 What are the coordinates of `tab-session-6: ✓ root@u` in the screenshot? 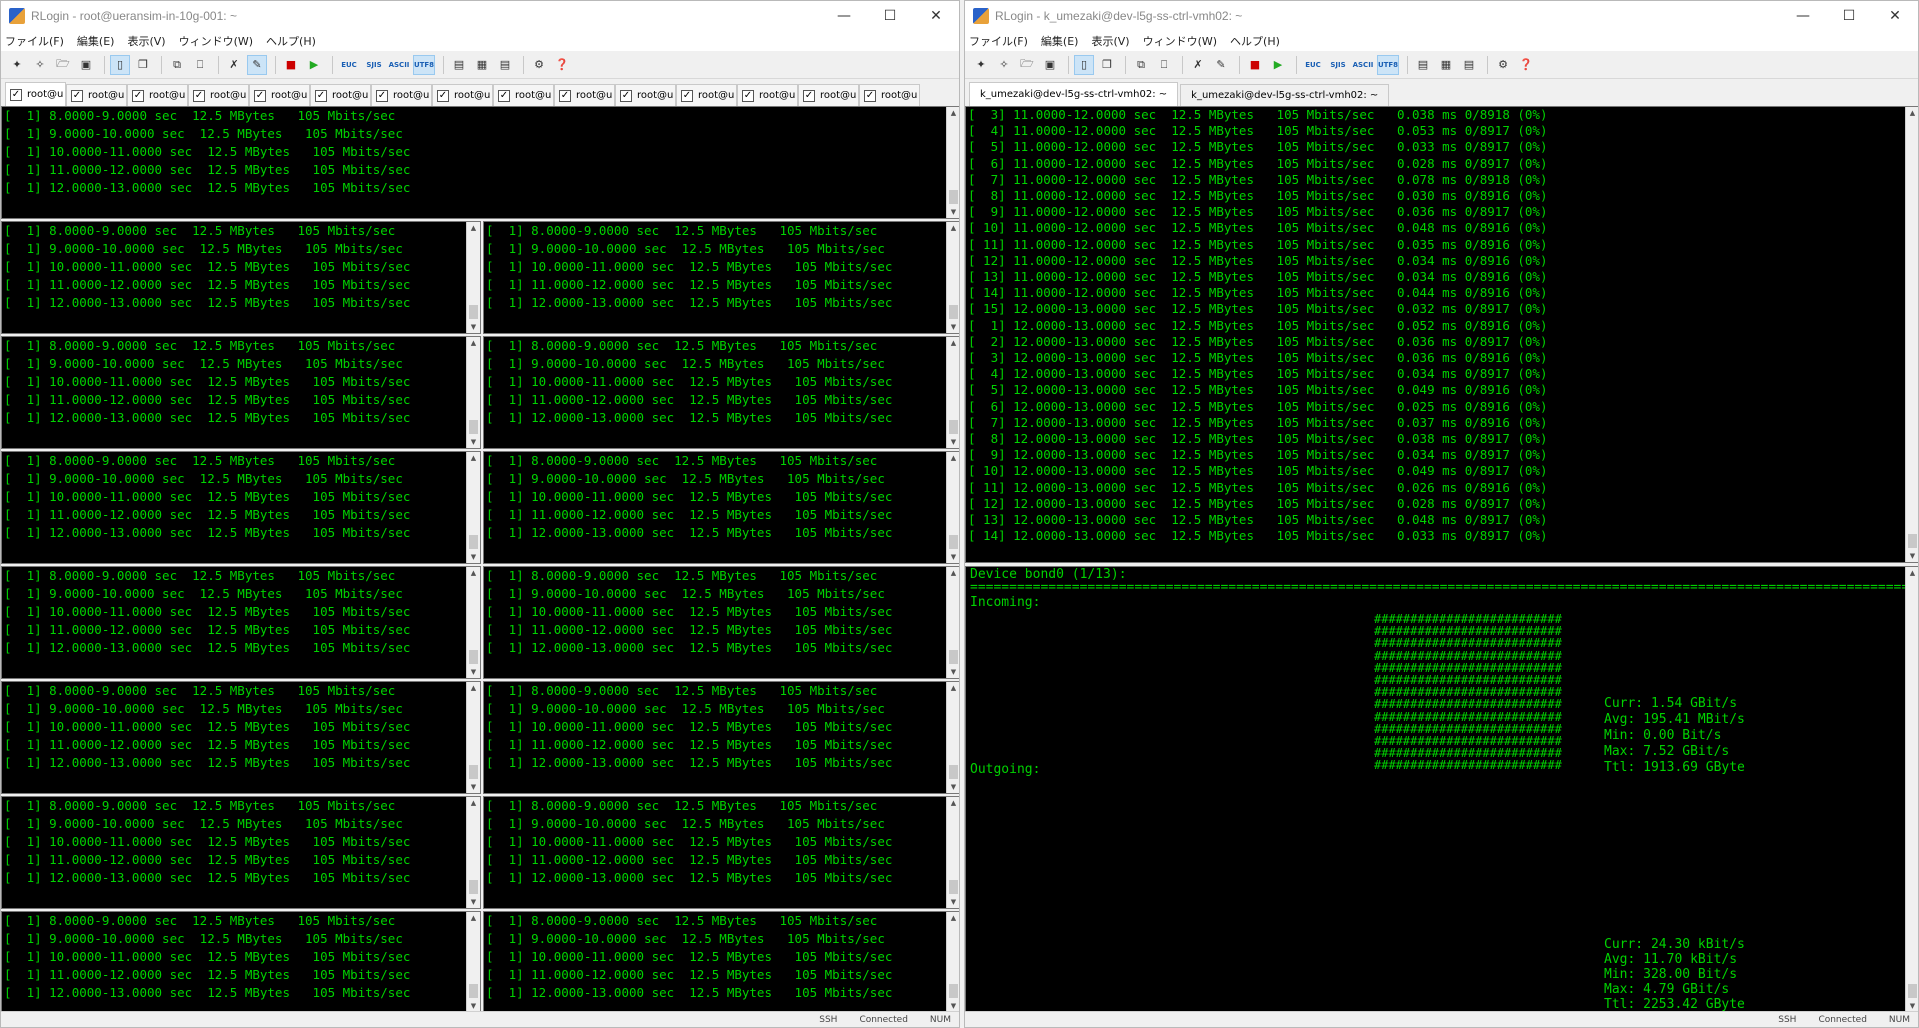 It's located at (340, 95).